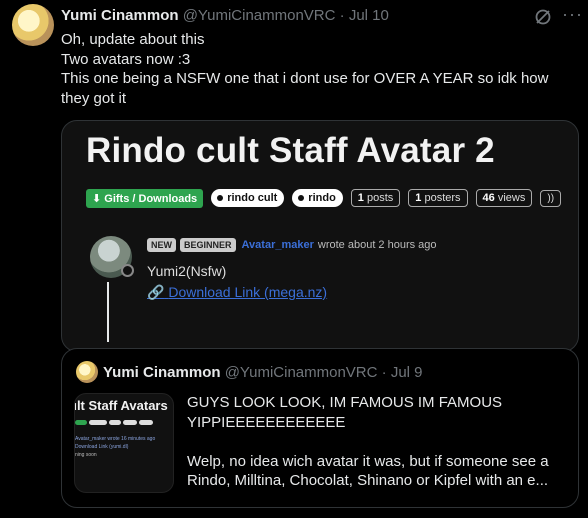 The width and height of the screenshot is (588, 518). Describe the element at coordinates (277, 245) in the screenshot. I see `poster-username: Avatar_maker` at that location.